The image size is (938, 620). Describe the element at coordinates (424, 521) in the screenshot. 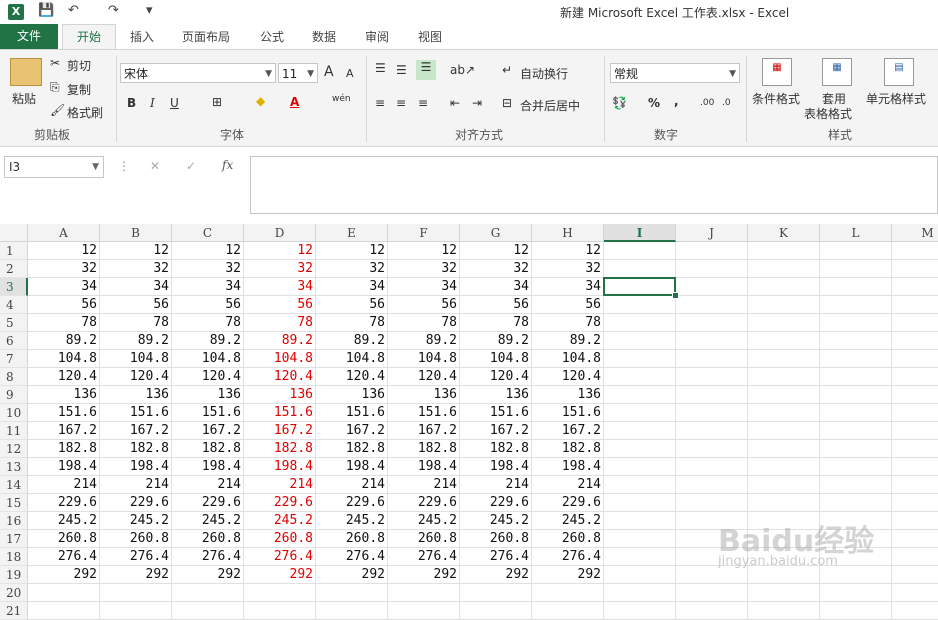

I see `cell-f16: 245.2` at that location.